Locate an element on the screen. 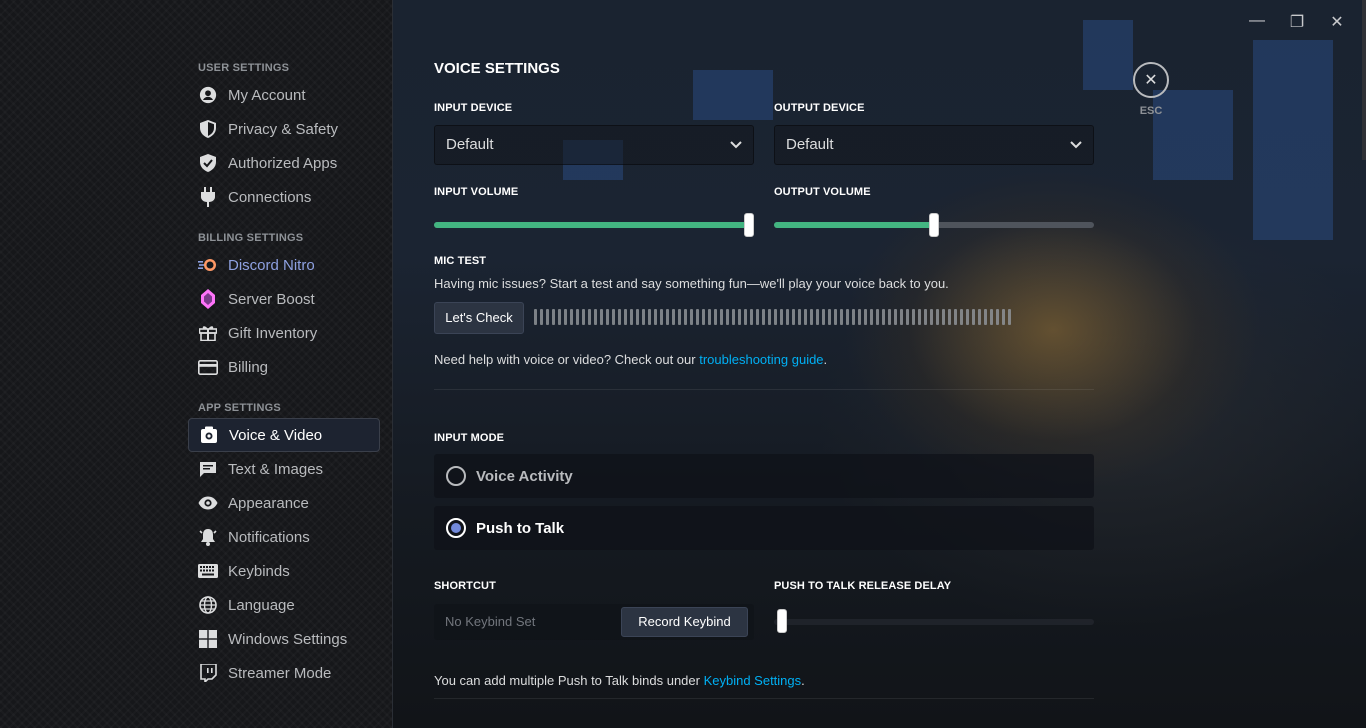  globe-icon is located at coordinates (208, 605).